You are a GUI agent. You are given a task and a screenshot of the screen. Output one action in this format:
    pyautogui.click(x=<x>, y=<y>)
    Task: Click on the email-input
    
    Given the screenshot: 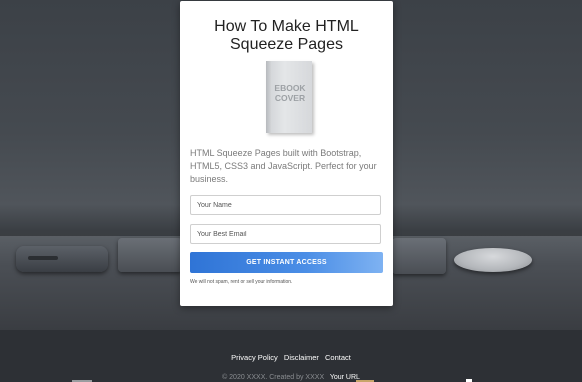 What is the action you would take?
    pyautogui.click(x=285, y=234)
    